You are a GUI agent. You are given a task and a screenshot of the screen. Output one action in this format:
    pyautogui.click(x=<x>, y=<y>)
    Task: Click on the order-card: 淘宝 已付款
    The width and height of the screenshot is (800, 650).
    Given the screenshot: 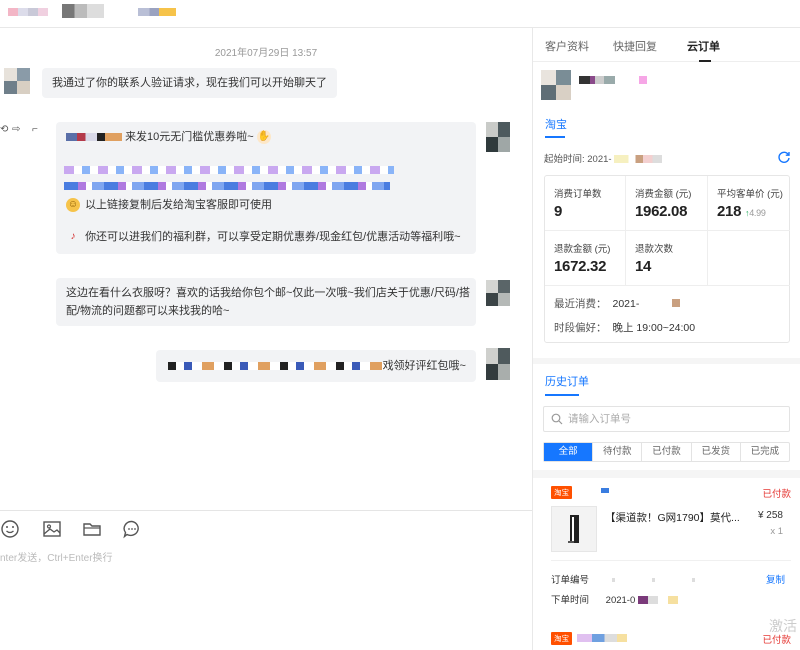 What is the action you would take?
    pyautogui.click(x=667, y=638)
    